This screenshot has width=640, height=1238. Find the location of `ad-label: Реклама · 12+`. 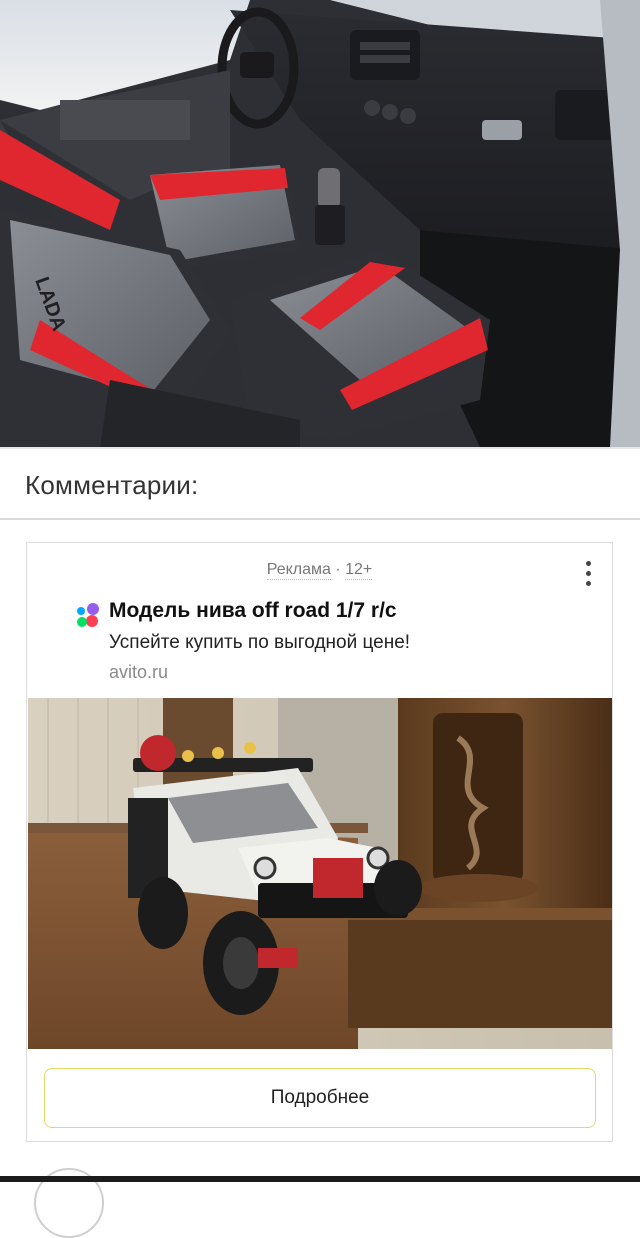

ad-label: Реклама · 12+ is located at coordinates (319, 570).